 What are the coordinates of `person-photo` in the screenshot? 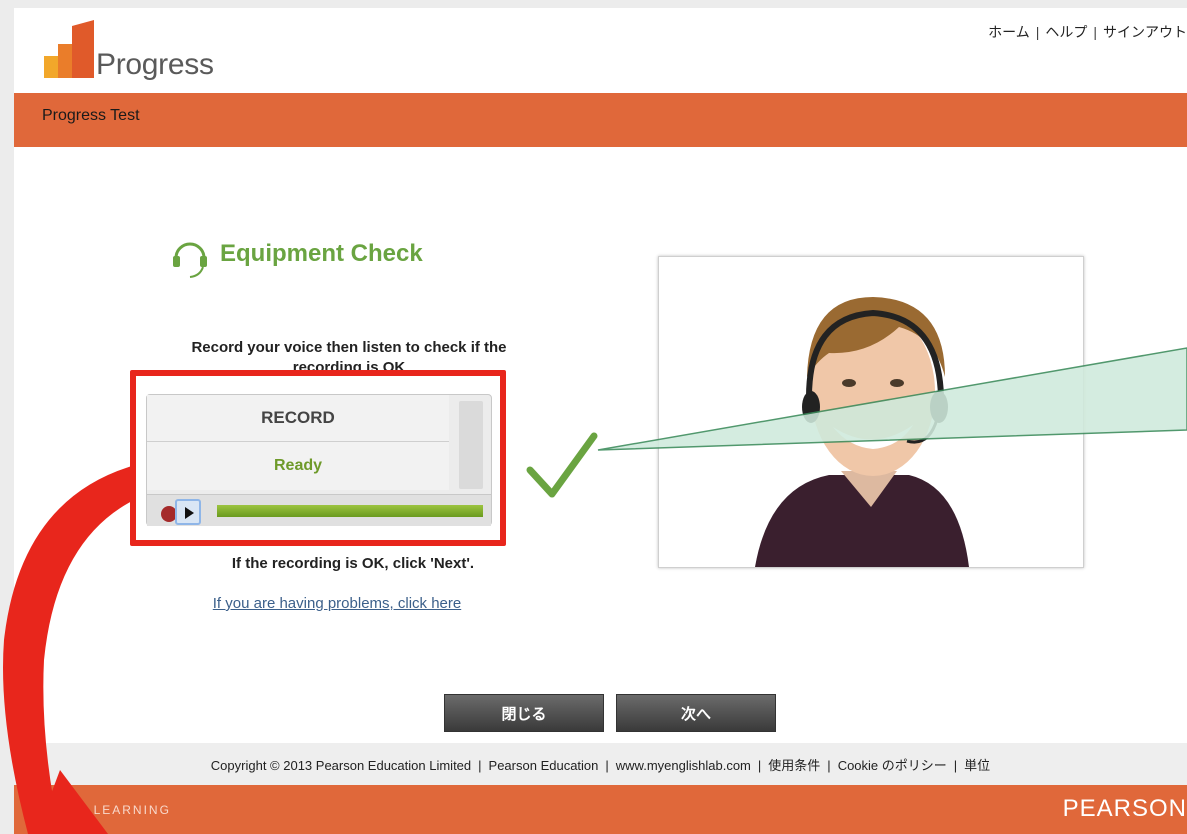 It's located at (871, 412).